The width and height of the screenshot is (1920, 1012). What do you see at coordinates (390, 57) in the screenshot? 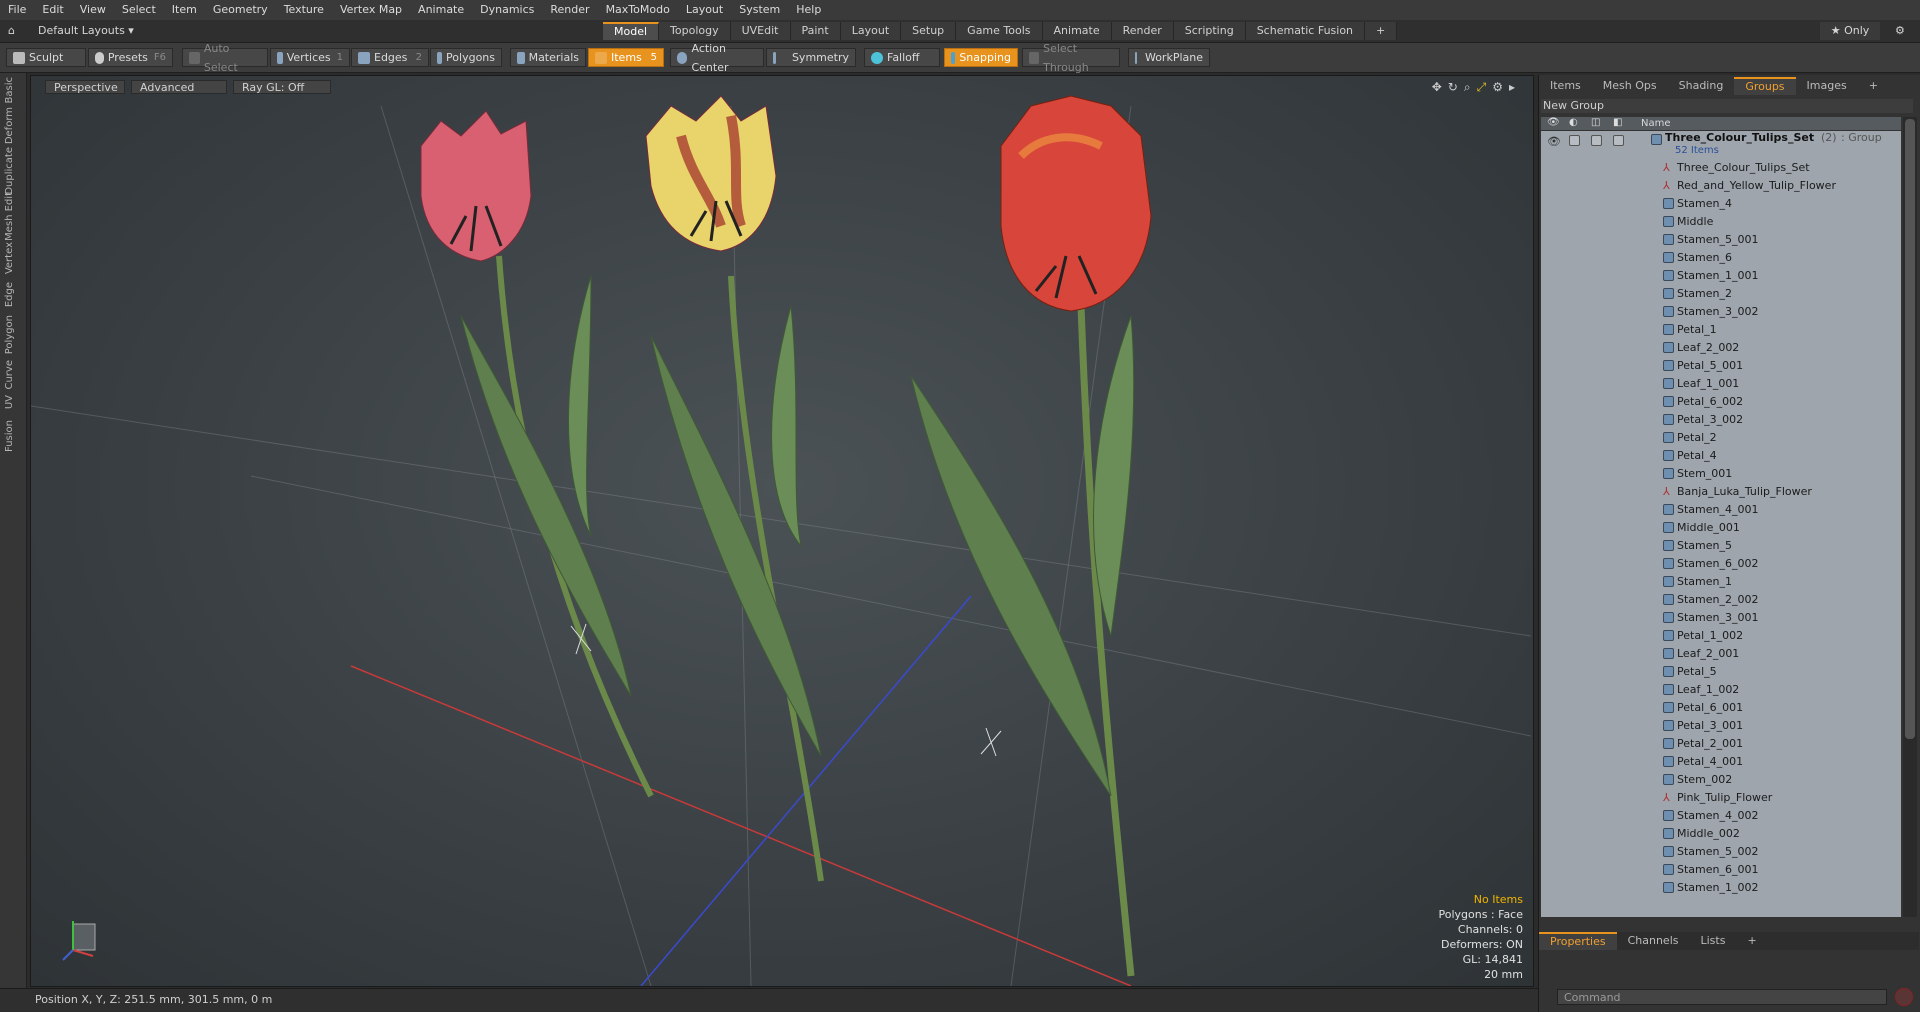
I see `edges-button: Edges 2` at bounding box center [390, 57].